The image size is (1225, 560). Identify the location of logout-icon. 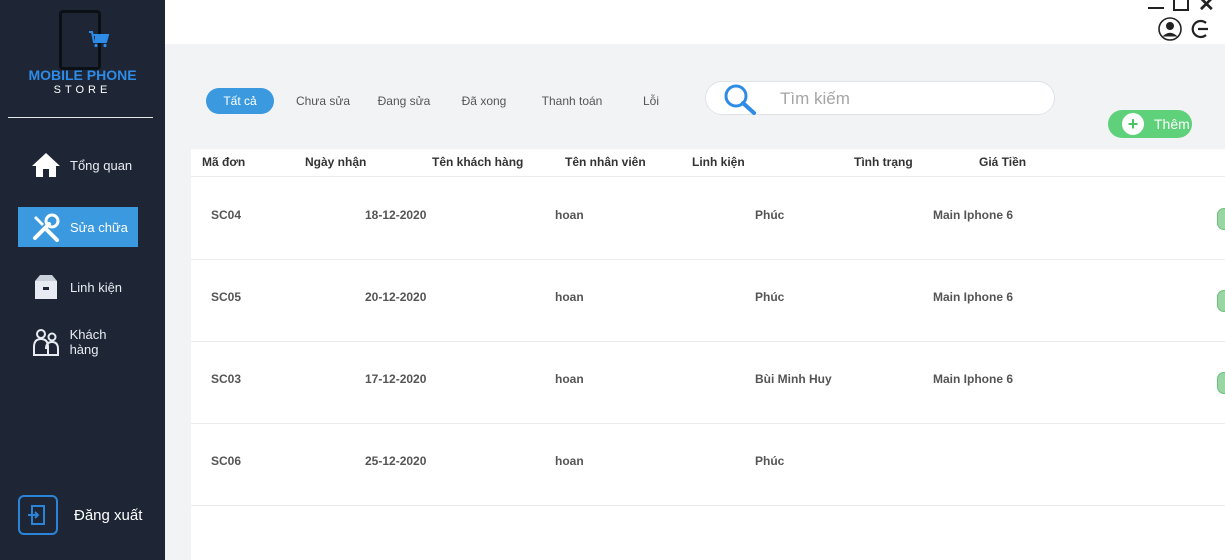
(38, 515).